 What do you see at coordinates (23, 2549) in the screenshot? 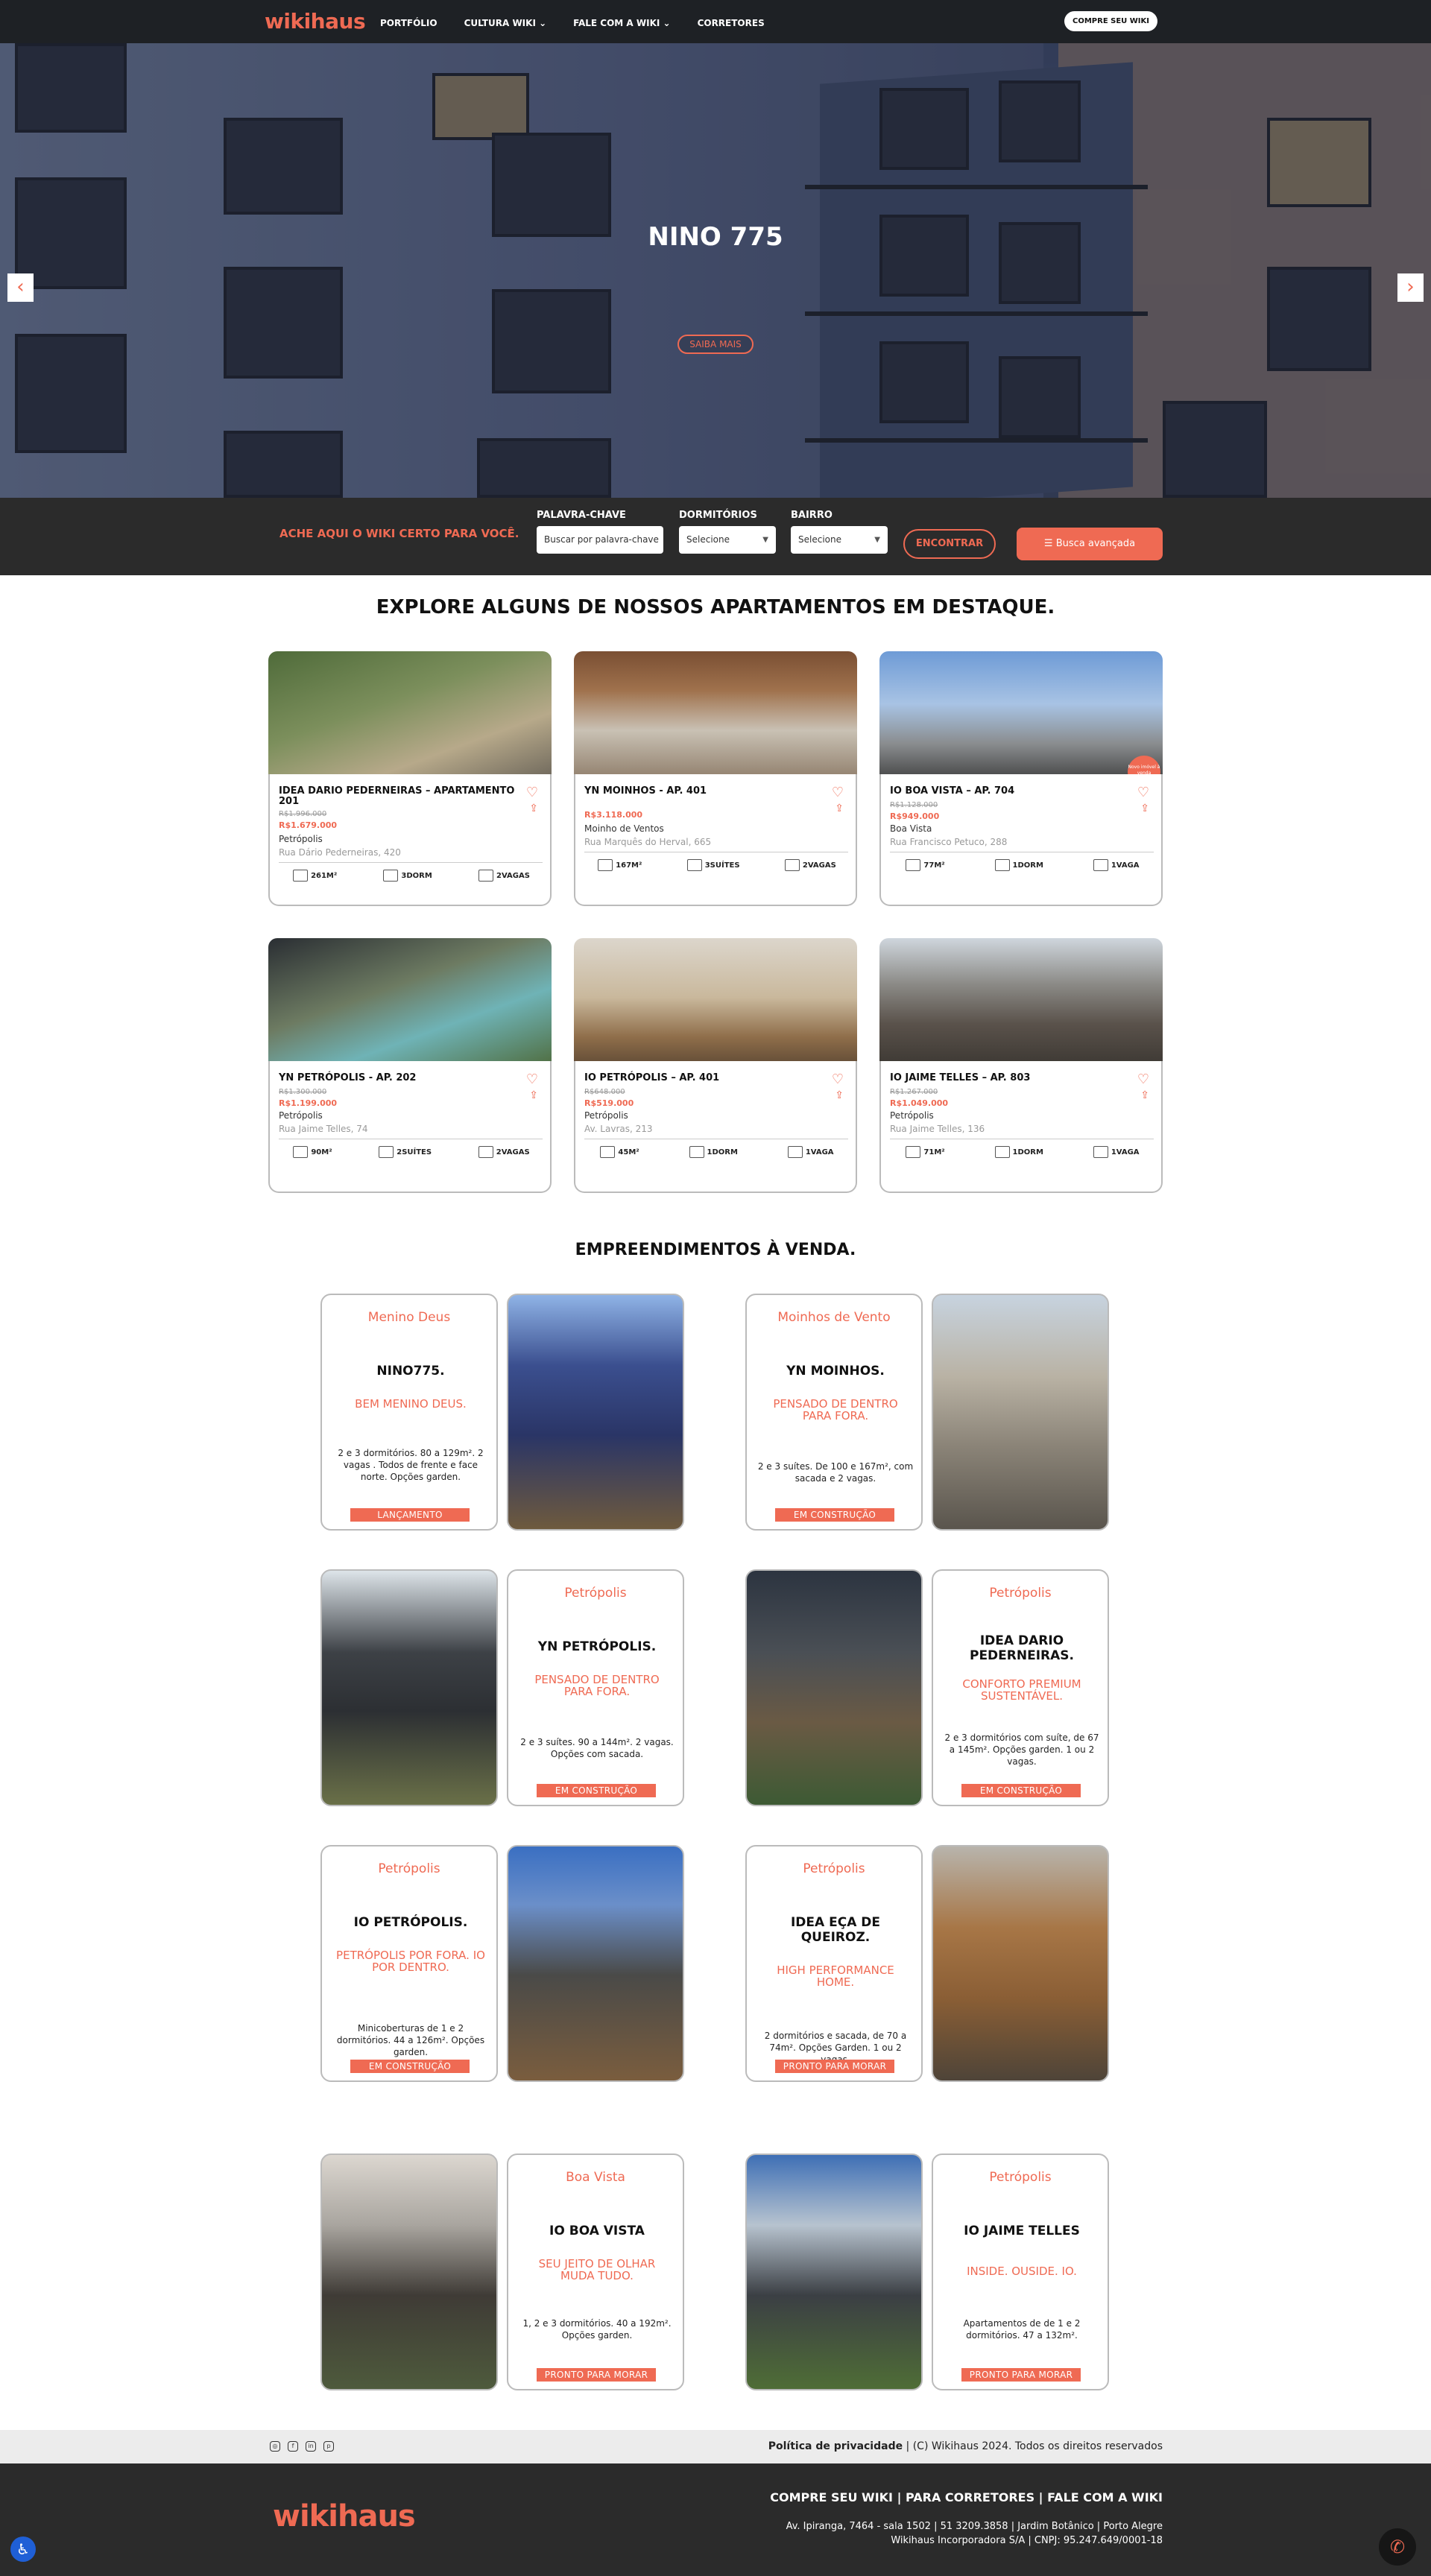
I see `accessibility-icon: ♿` at bounding box center [23, 2549].